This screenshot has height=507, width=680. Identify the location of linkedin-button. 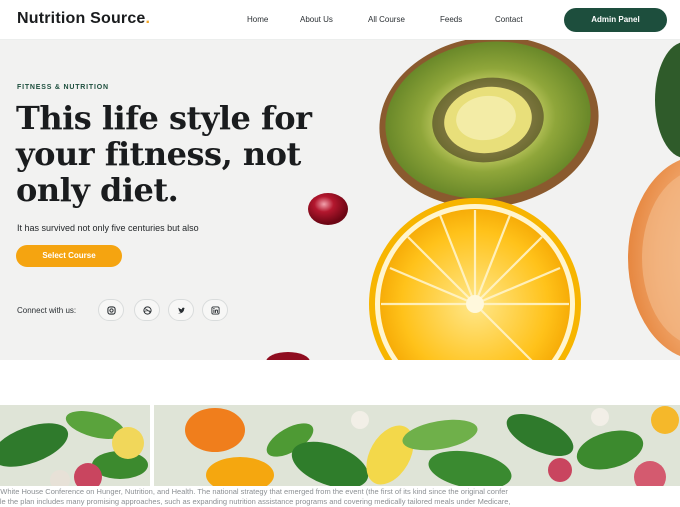
(215, 310).